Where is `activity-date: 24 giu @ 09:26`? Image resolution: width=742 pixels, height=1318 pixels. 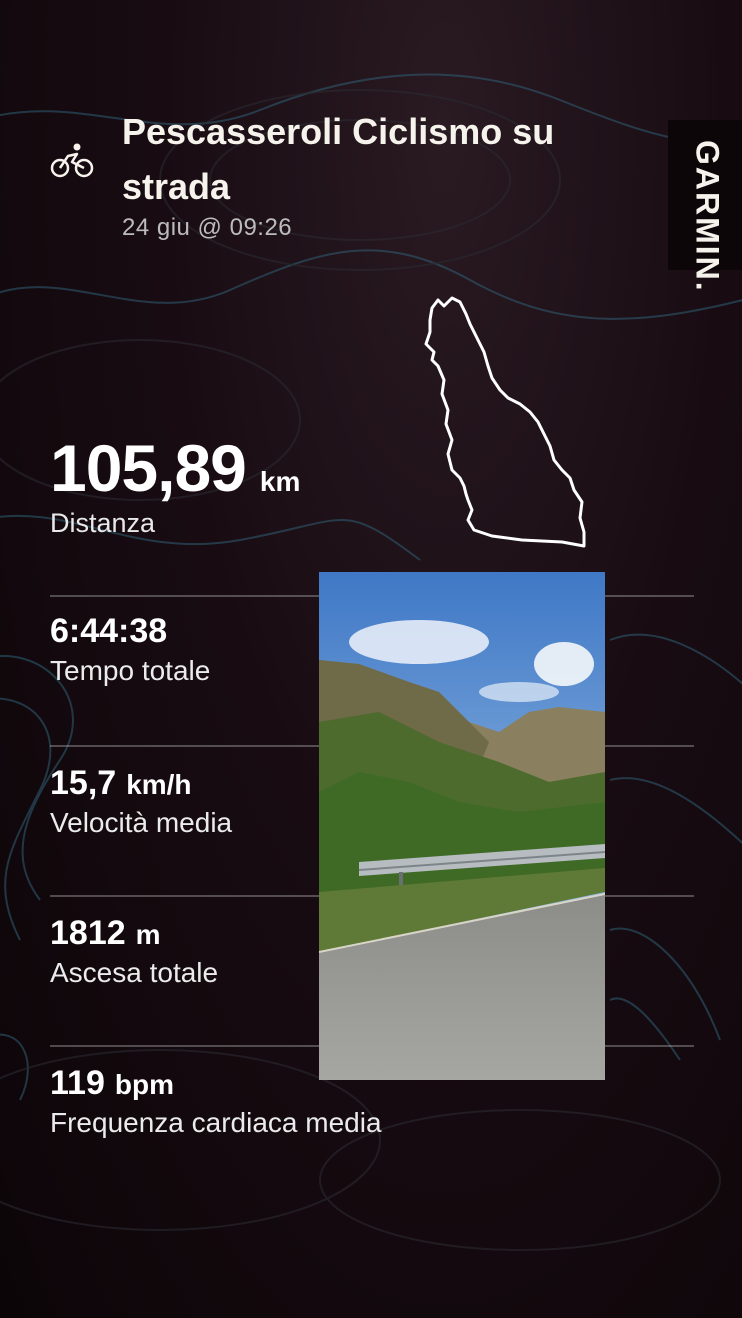
activity-date: 24 giu @ 09:26 is located at coordinates (207, 227).